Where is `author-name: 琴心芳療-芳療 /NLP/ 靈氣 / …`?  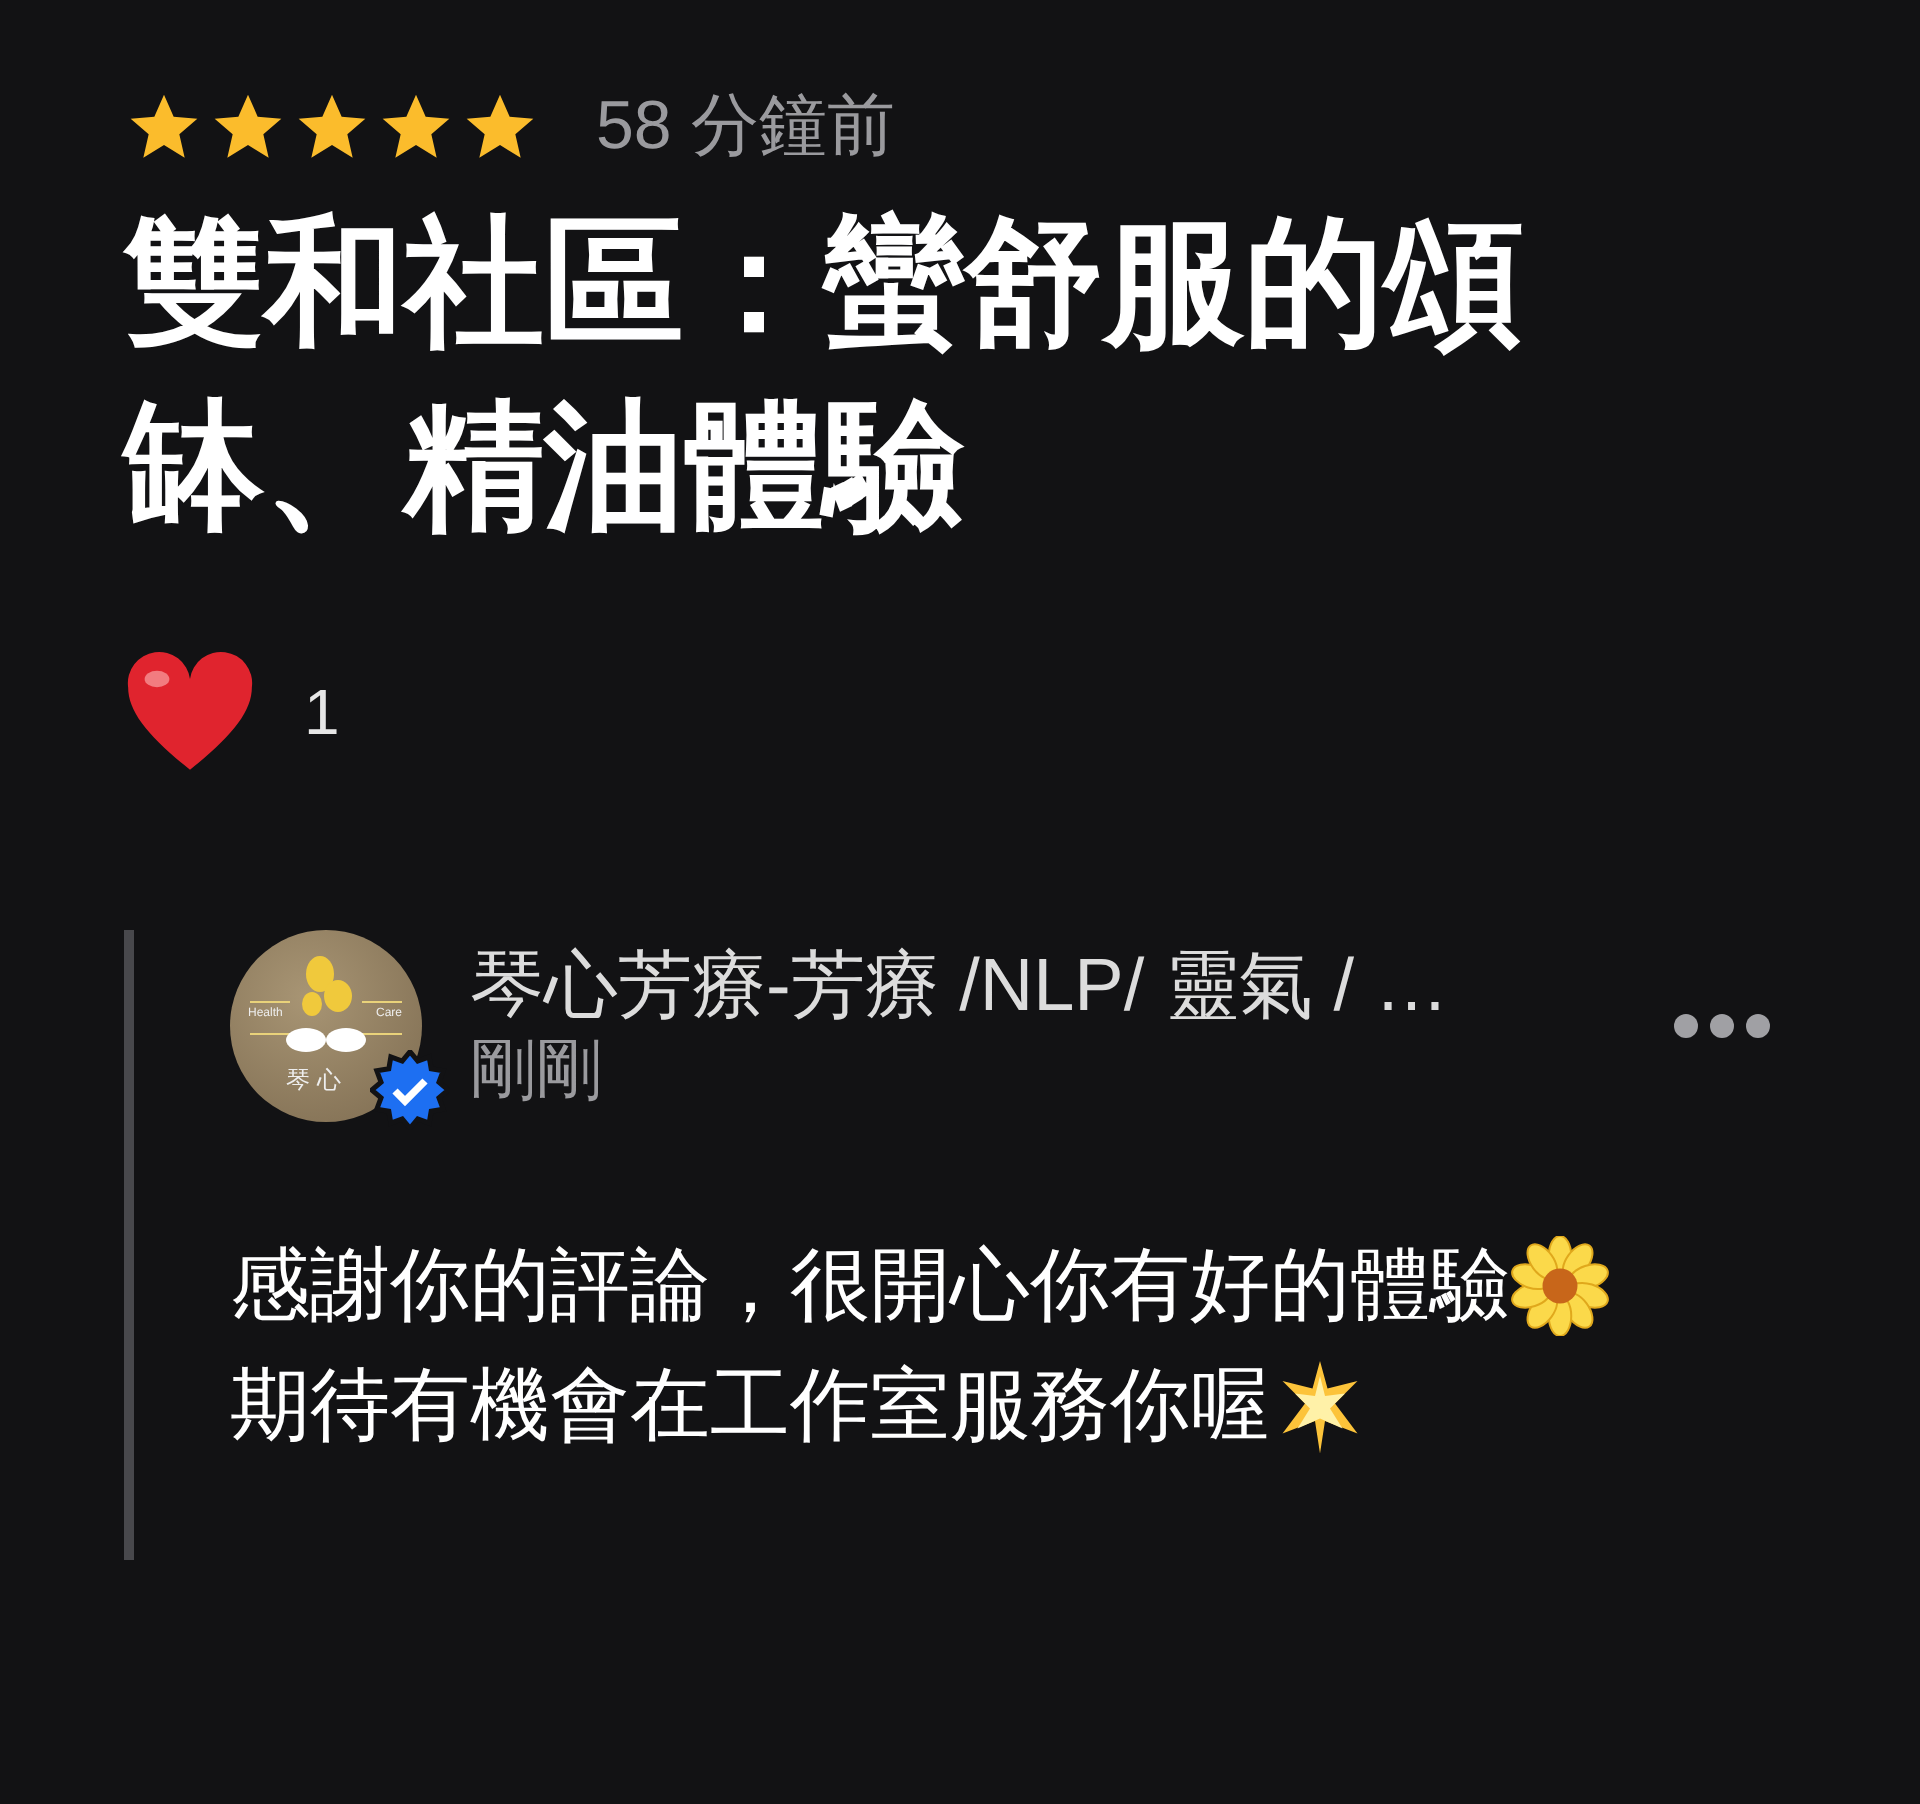
author-name: 琴心芳療-芳療 /NLP/ 靈氣 / … is located at coordinates (1071, 986).